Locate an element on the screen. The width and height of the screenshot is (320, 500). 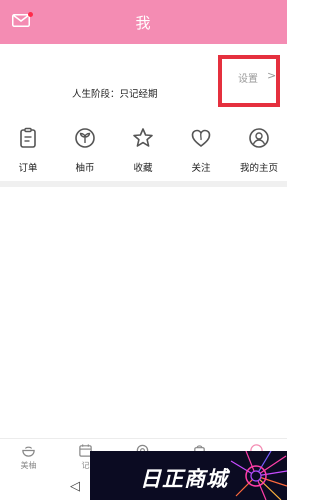
tab-label: 美柚 is located at coordinates (28, 465).